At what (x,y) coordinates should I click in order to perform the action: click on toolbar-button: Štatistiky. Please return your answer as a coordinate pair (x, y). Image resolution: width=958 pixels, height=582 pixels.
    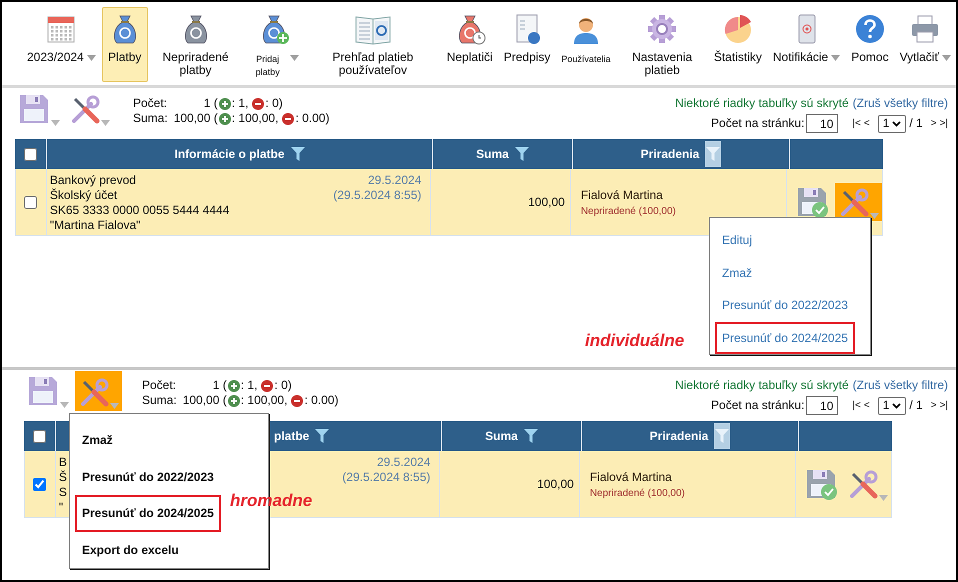
    Looking at the image, I should click on (737, 44).